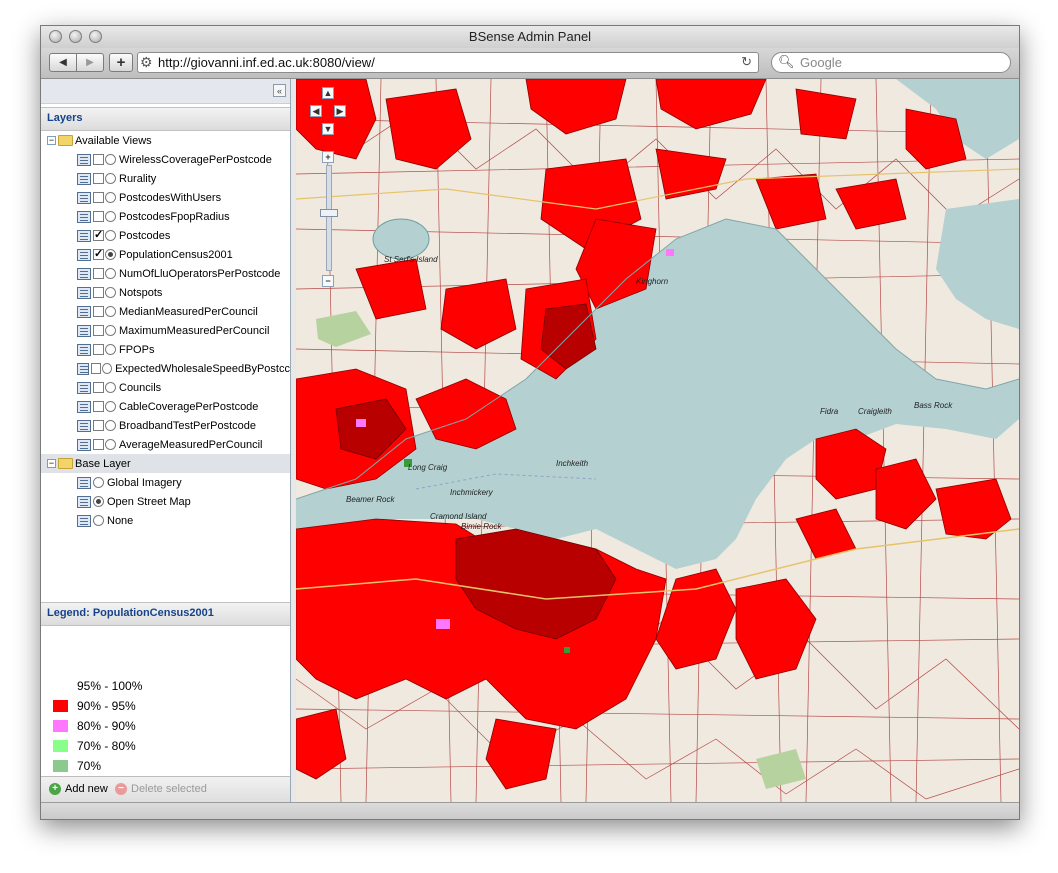  What do you see at coordinates (195, 159) in the screenshot?
I see `layer-label: WirelessCoveragePerPostcode` at bounding box center [195, 159].